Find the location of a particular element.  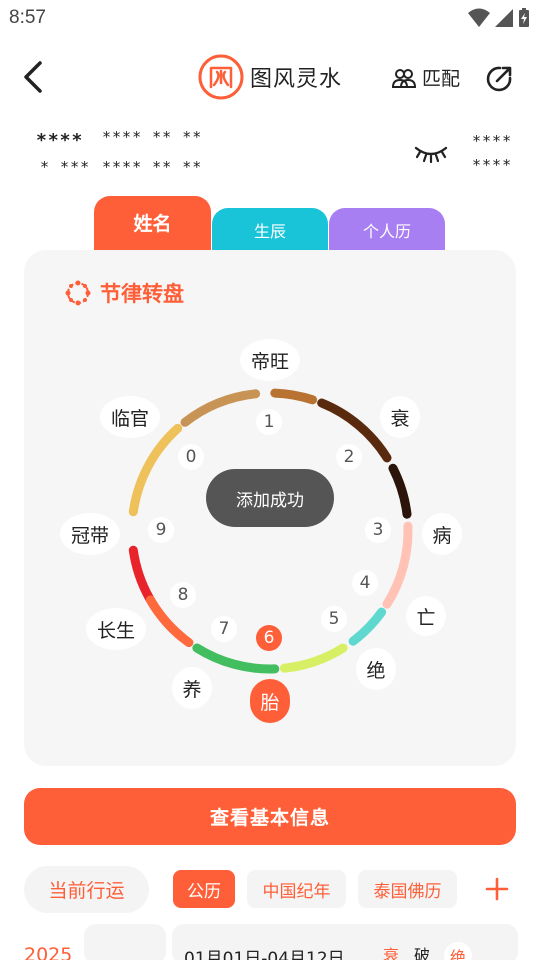

stage-yang: 养 is located at coordinates (192, 688).